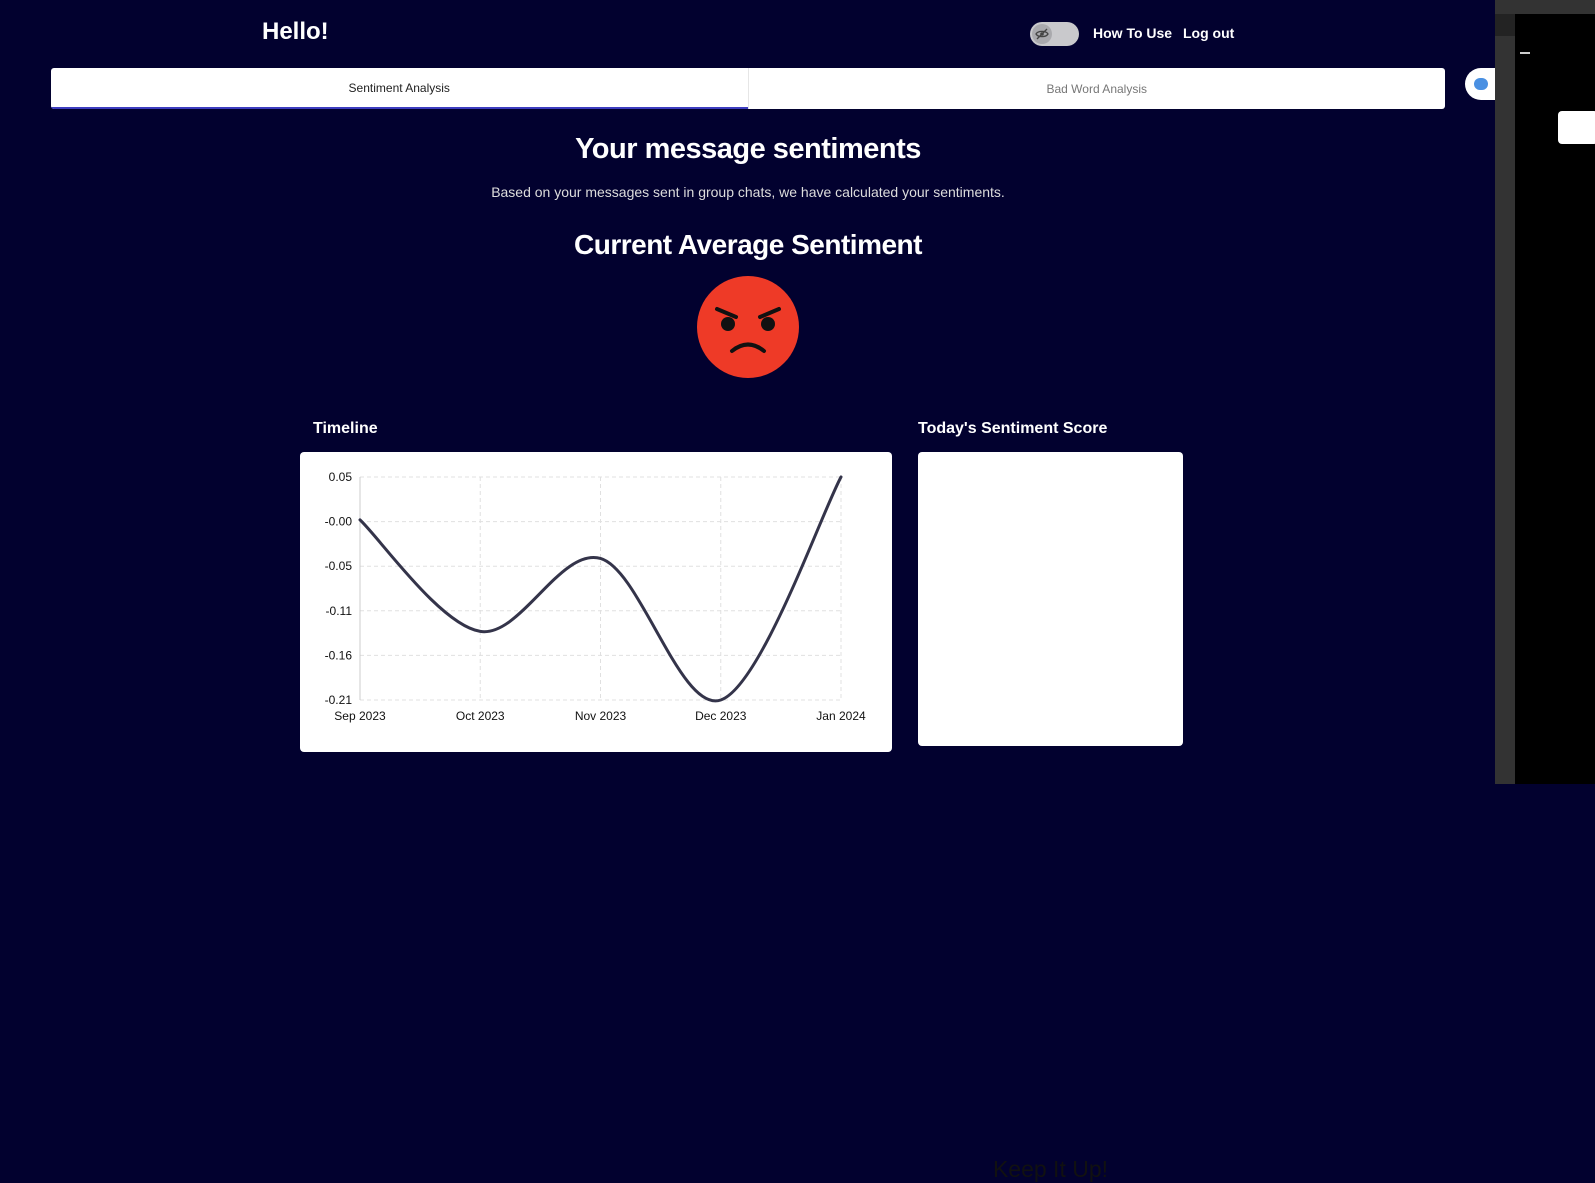 This screenshot has width=1595, height=1183. What do you see at coordinates (748, 244) in the screenshot?
I see `average-sentiment-title: Current Average Sentiment` at bounding box center [748, 244].